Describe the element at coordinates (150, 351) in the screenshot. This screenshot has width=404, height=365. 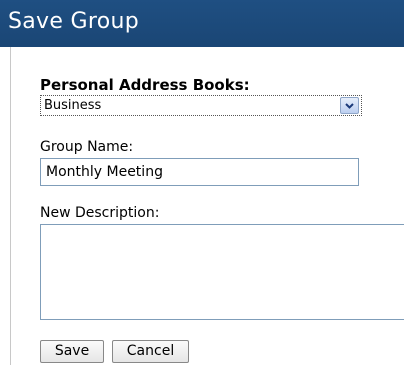
I see `cancel-button: Cancel` at that location.